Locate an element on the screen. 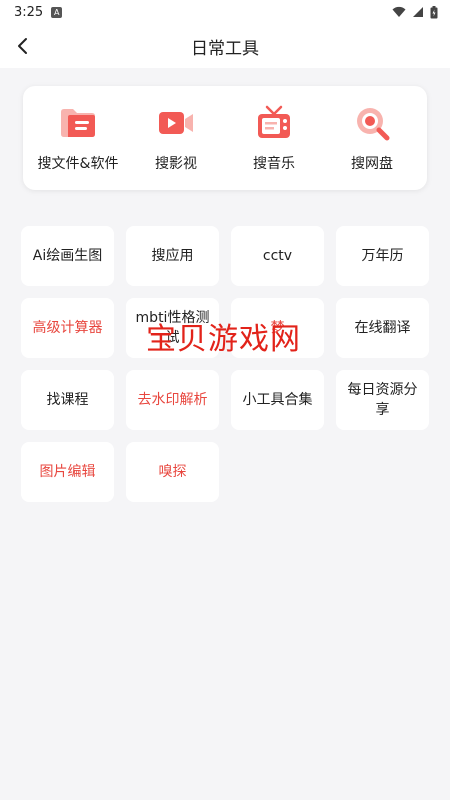 This screenshot has width=450, height=800. tool-mini-tools: 小工具合集 is located at coordinates (277, 400).